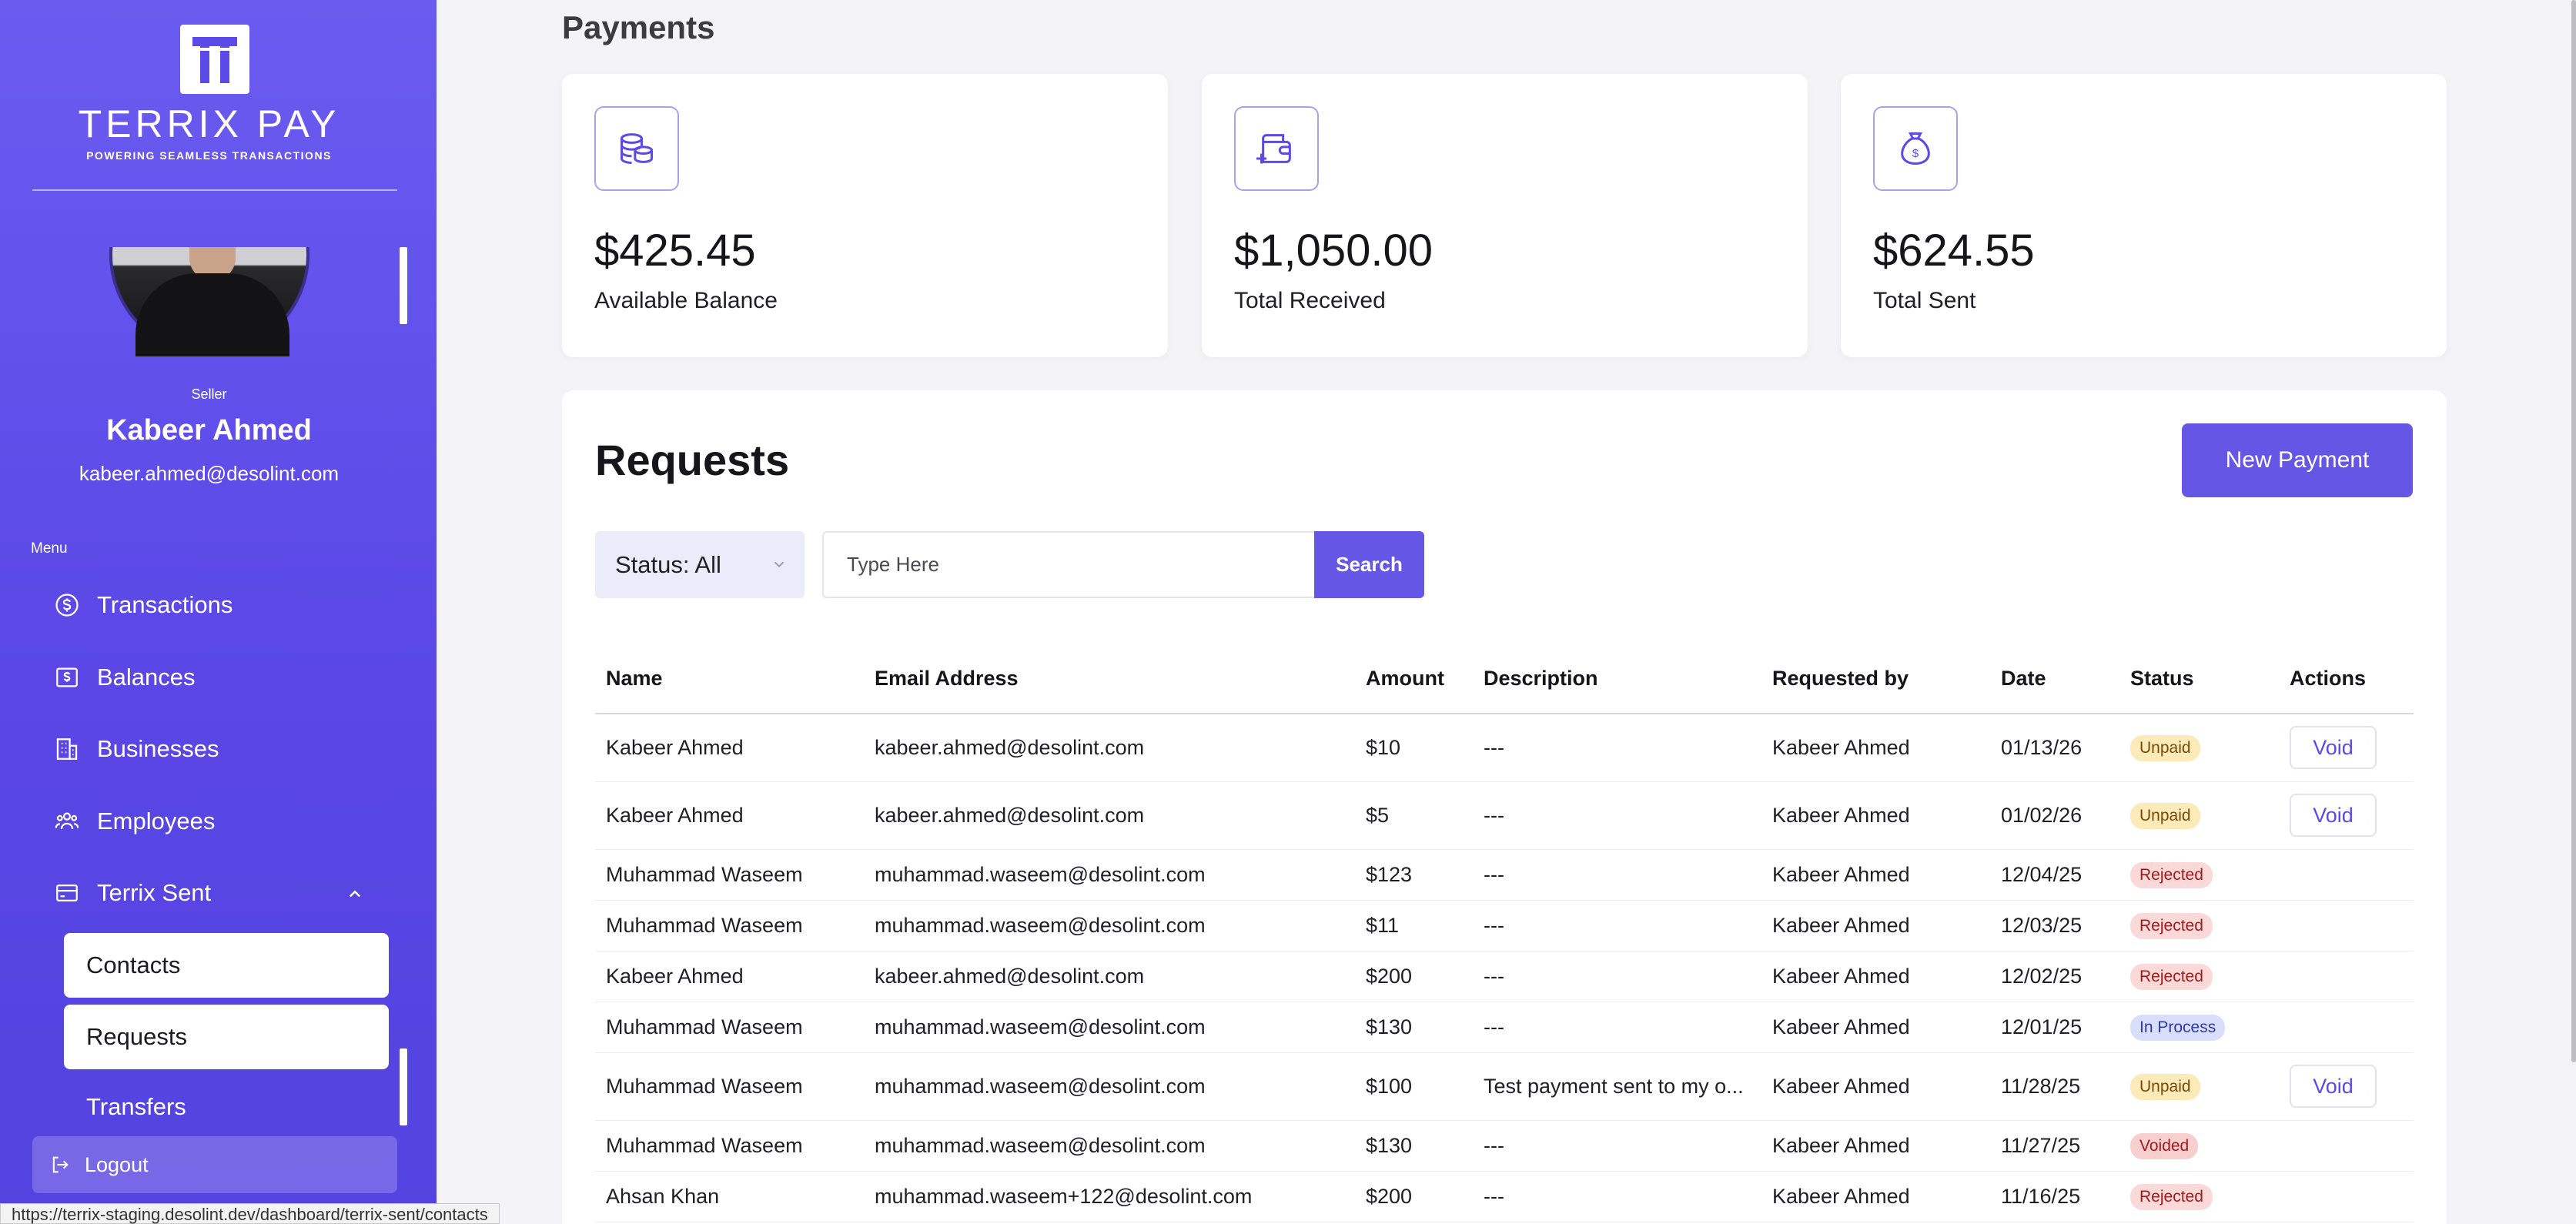 This screenshot has height=1224, width=2576. What do you see at coordinates (1310, 301) in the screenshot?
I see `stat-label: Total Received` at bounding box center [1310, 301].